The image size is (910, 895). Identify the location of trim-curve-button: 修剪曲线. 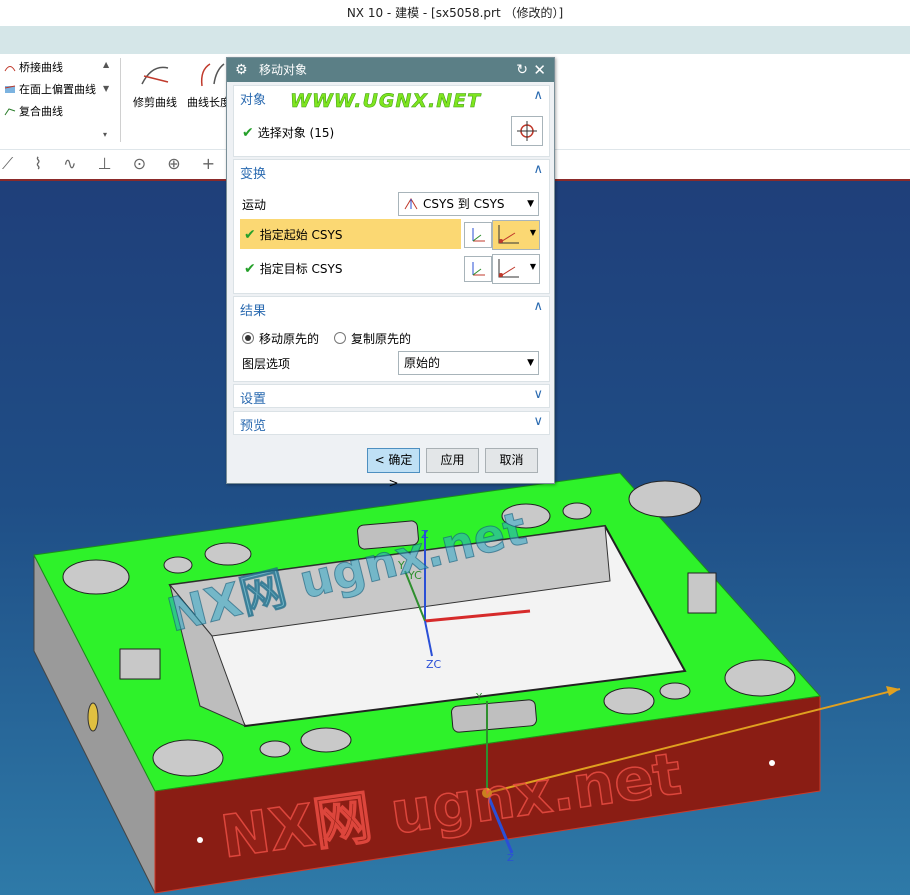
(155, 85).